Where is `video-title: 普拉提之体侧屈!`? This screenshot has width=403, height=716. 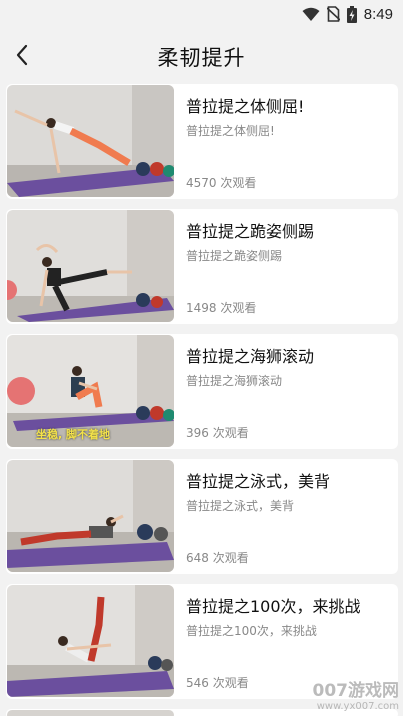
video-title: 普拉提之体侧屈! is located at coordinates (245, 105).